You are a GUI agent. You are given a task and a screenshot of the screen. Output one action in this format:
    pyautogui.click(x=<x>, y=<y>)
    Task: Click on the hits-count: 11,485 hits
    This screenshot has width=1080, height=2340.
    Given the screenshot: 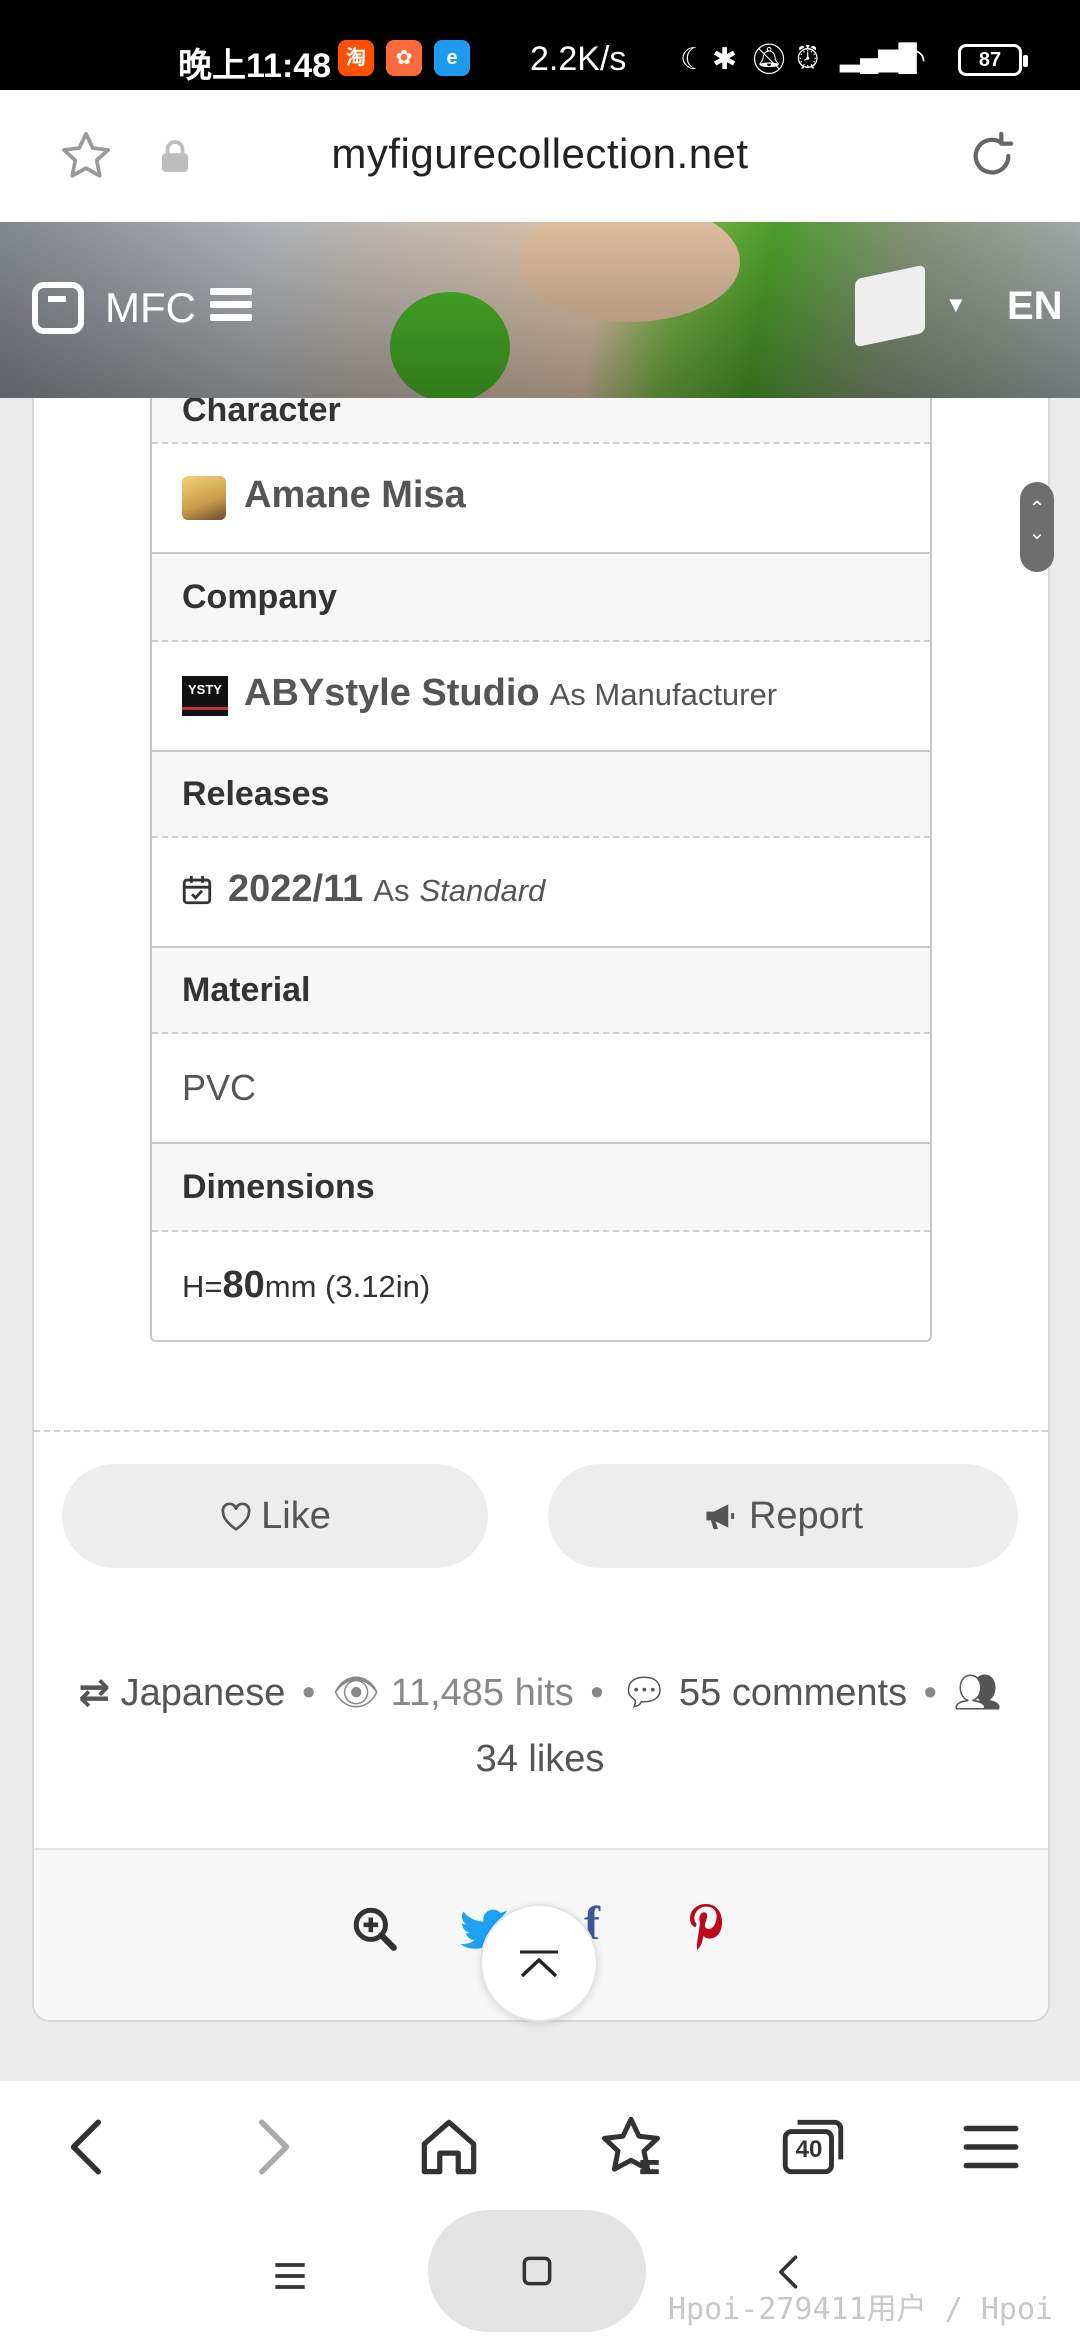 What is the action you would take?
    pyautogui.click(x=482, y=1693)
    